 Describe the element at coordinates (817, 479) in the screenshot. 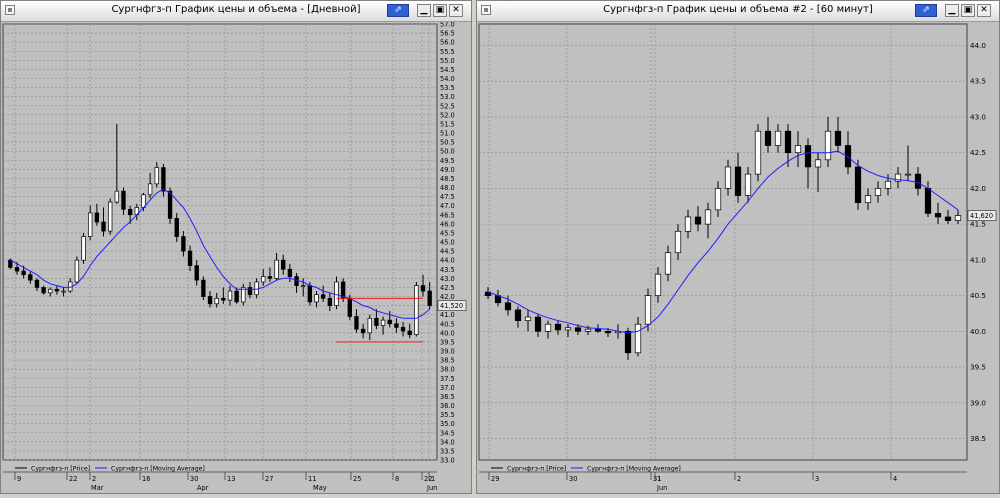

I see `x-tick-label: 3` at that location.